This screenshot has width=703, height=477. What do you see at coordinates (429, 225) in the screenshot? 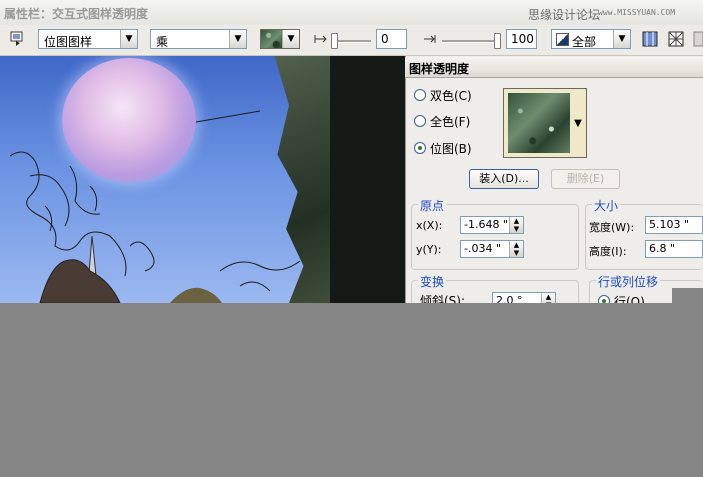
I see `origin-x-label: x(X):` at bounding box center [429, 225].